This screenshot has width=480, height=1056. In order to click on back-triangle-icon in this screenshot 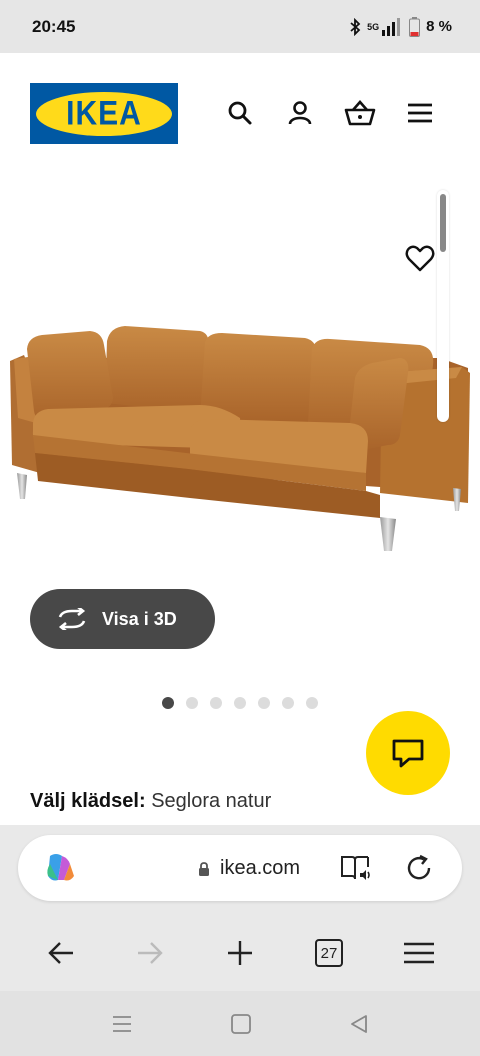, I will do `click(359, 1024)`.